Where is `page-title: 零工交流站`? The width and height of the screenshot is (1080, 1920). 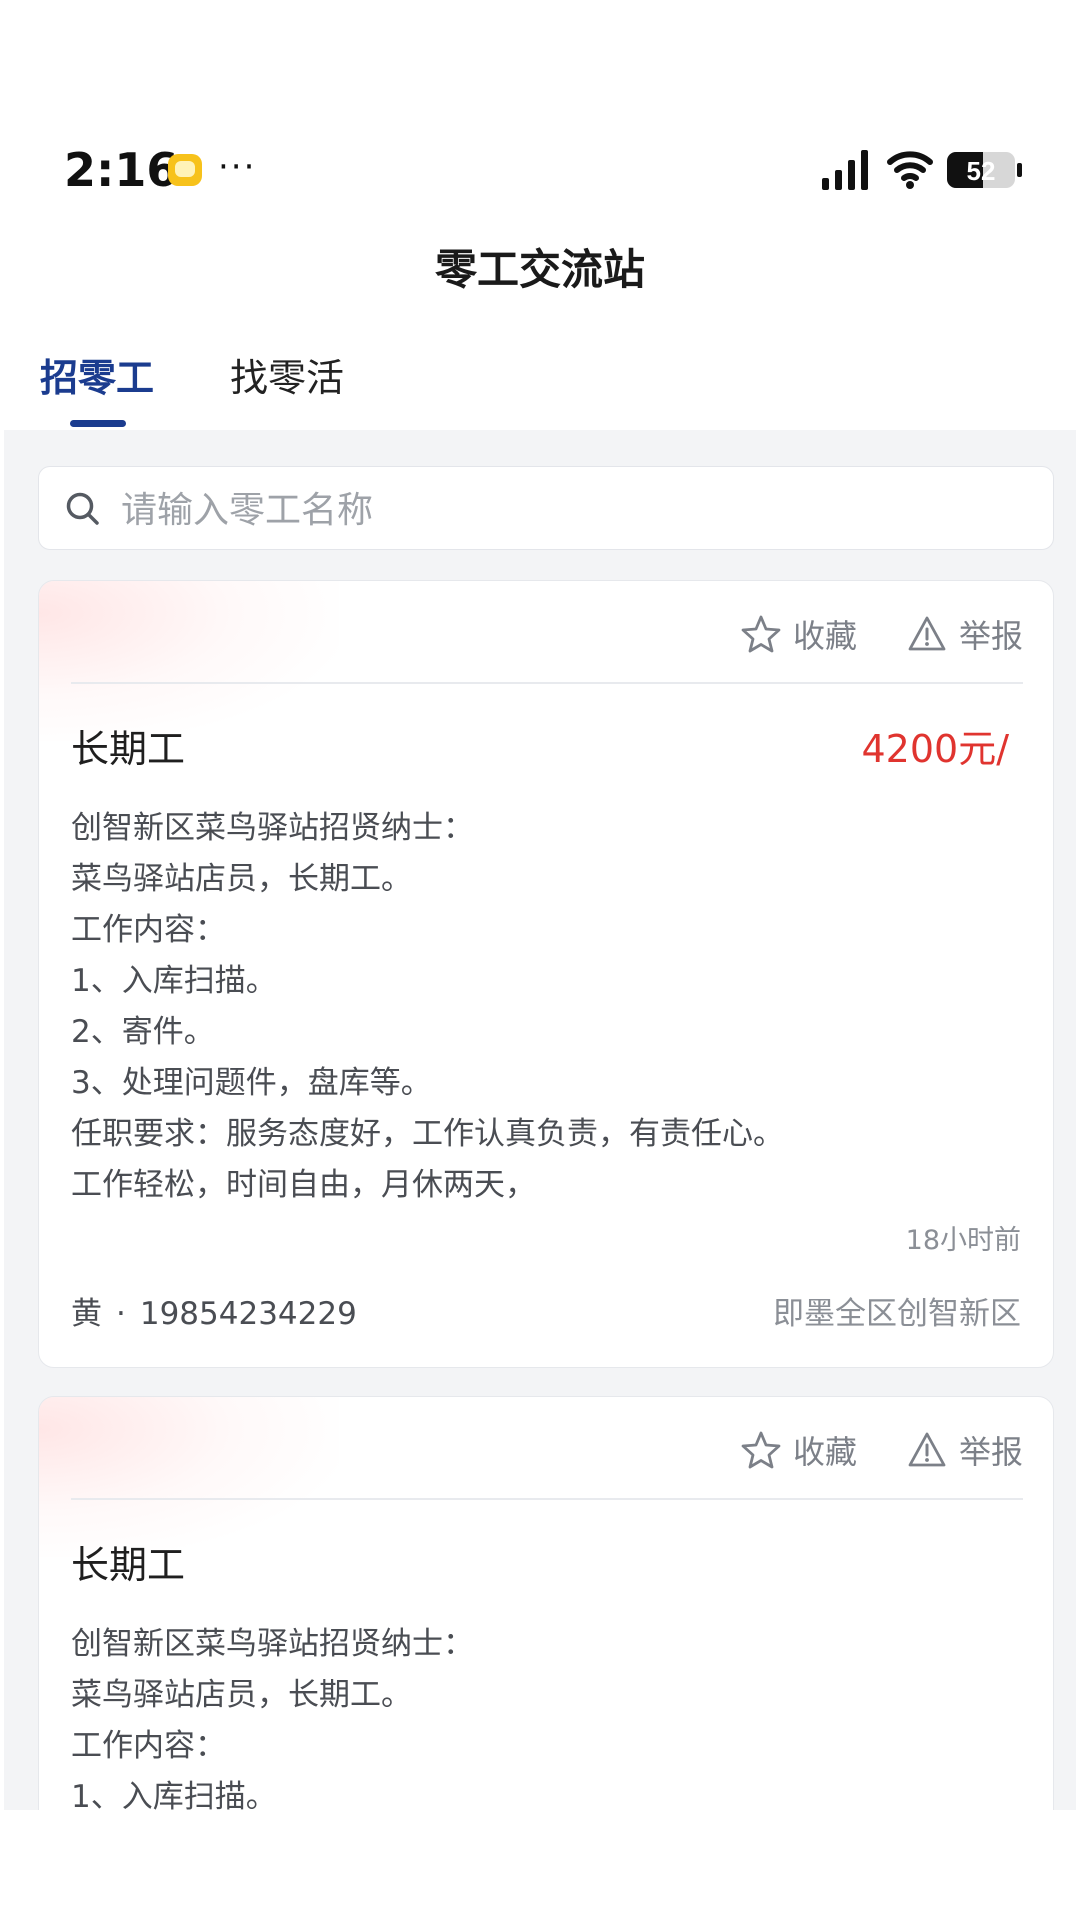 page-title: 零工交流站 is located at coordinates (539, 269).